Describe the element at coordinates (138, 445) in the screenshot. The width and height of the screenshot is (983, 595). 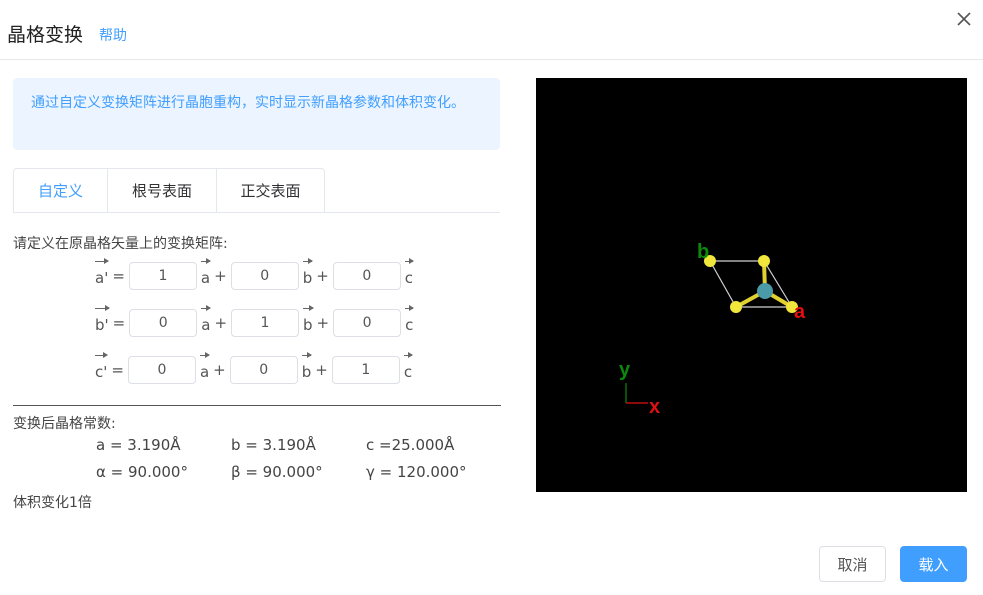
I see `lattice-a: a = 3.190Å` at that location.